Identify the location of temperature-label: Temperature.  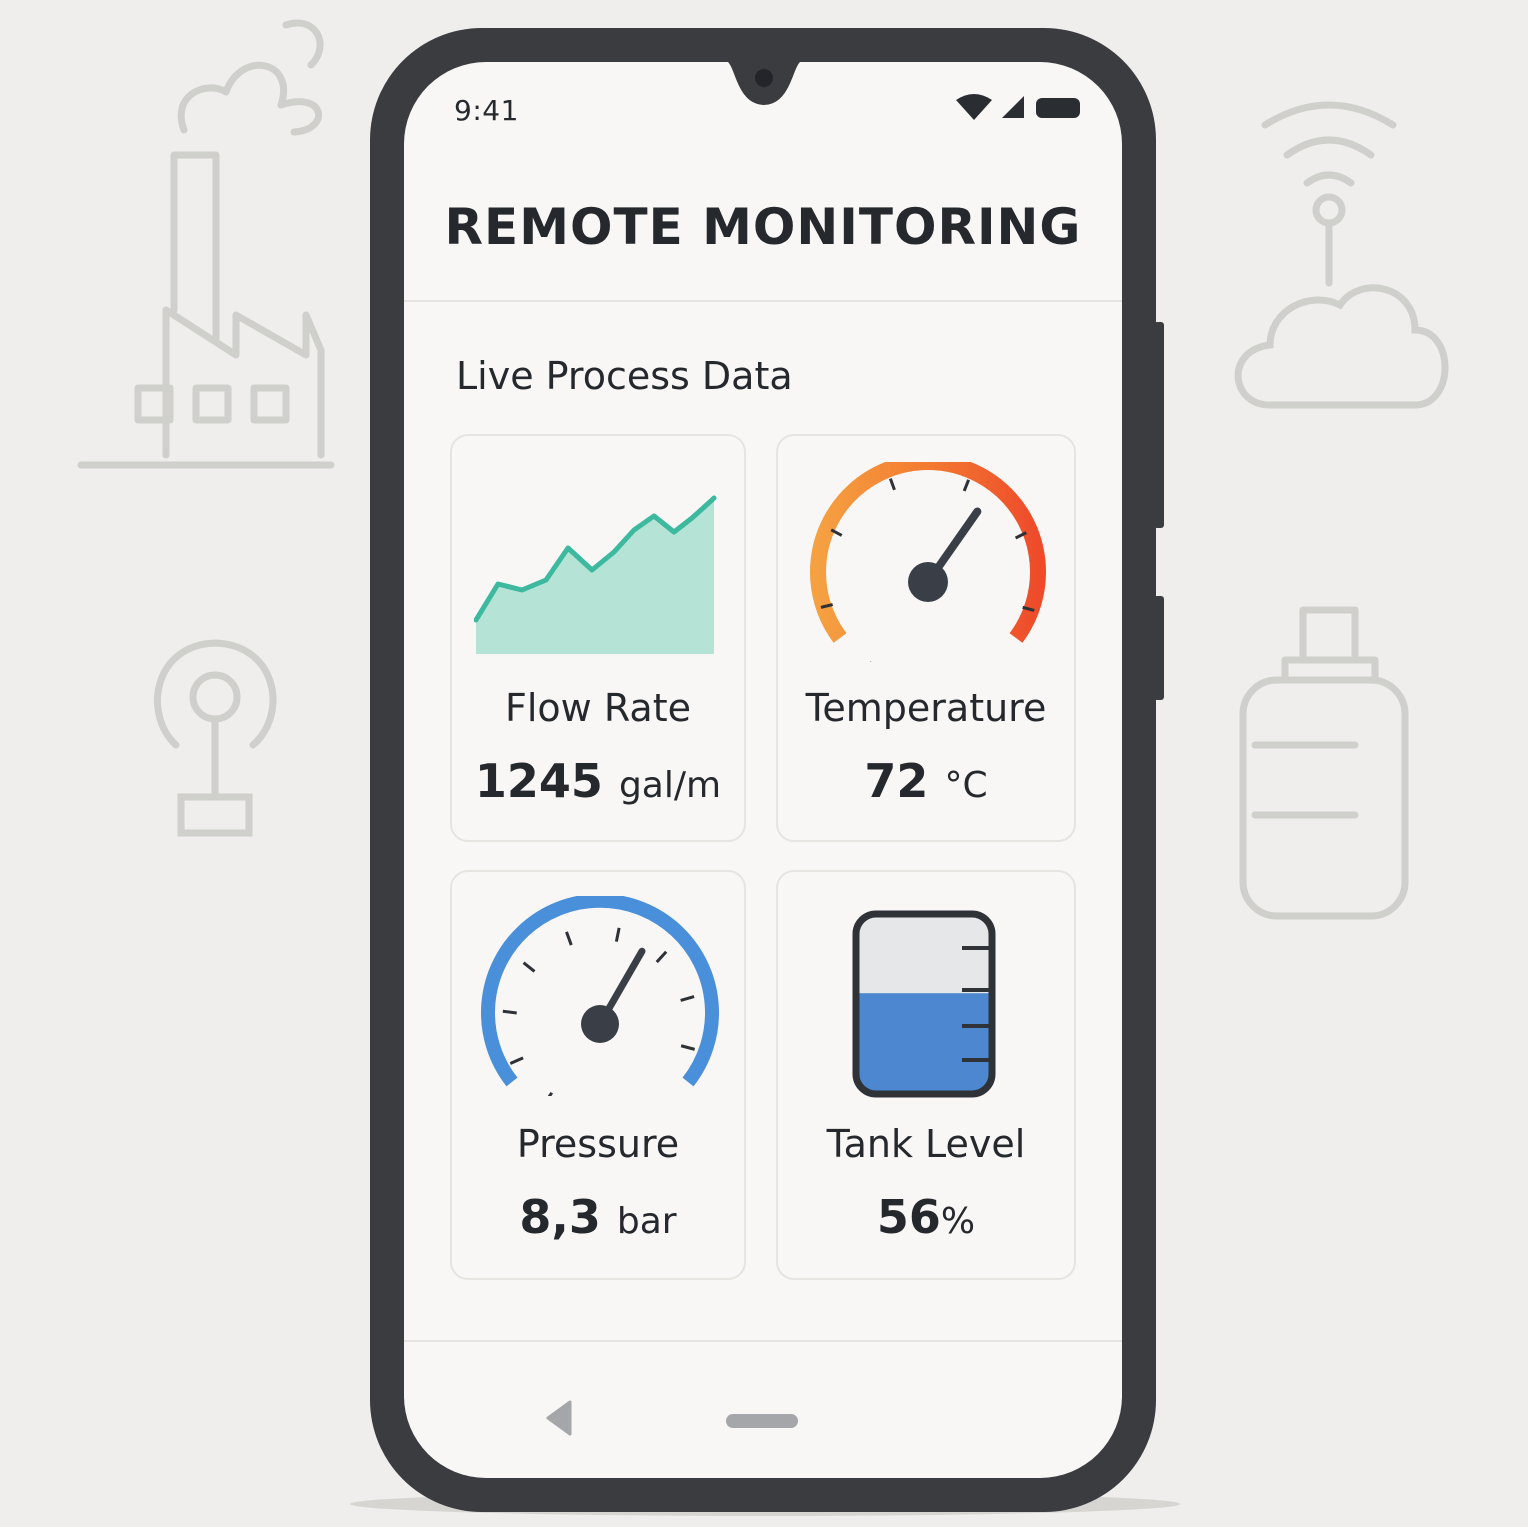
(926, 708).